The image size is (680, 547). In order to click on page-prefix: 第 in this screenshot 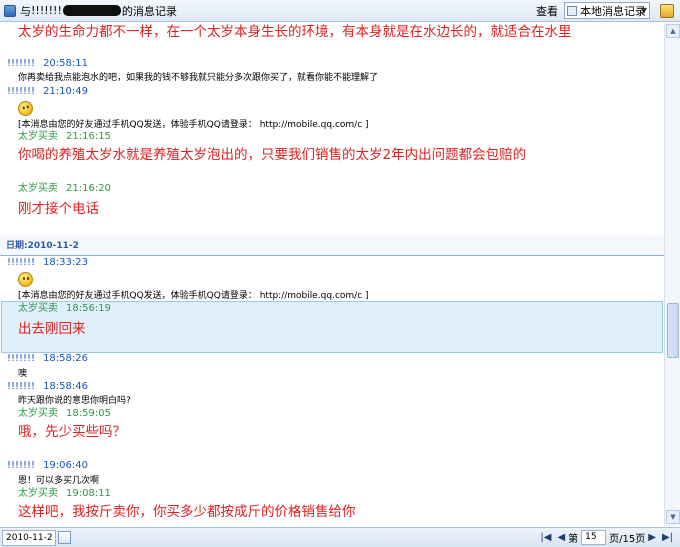, I will do `click(573, 539)`.